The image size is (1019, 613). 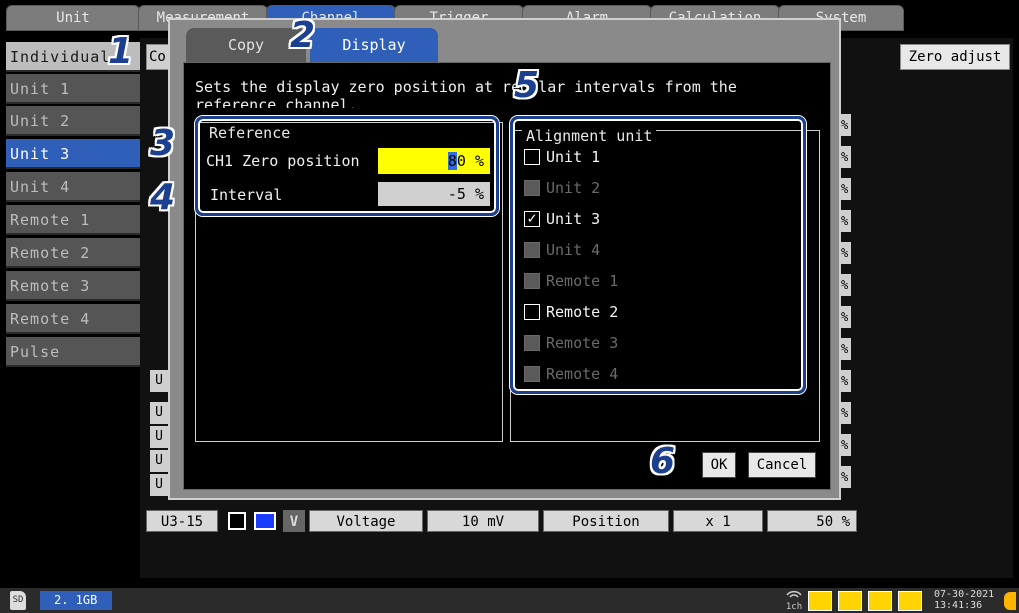 I want to click on callout-5: 5, so click(x=527, y=85).